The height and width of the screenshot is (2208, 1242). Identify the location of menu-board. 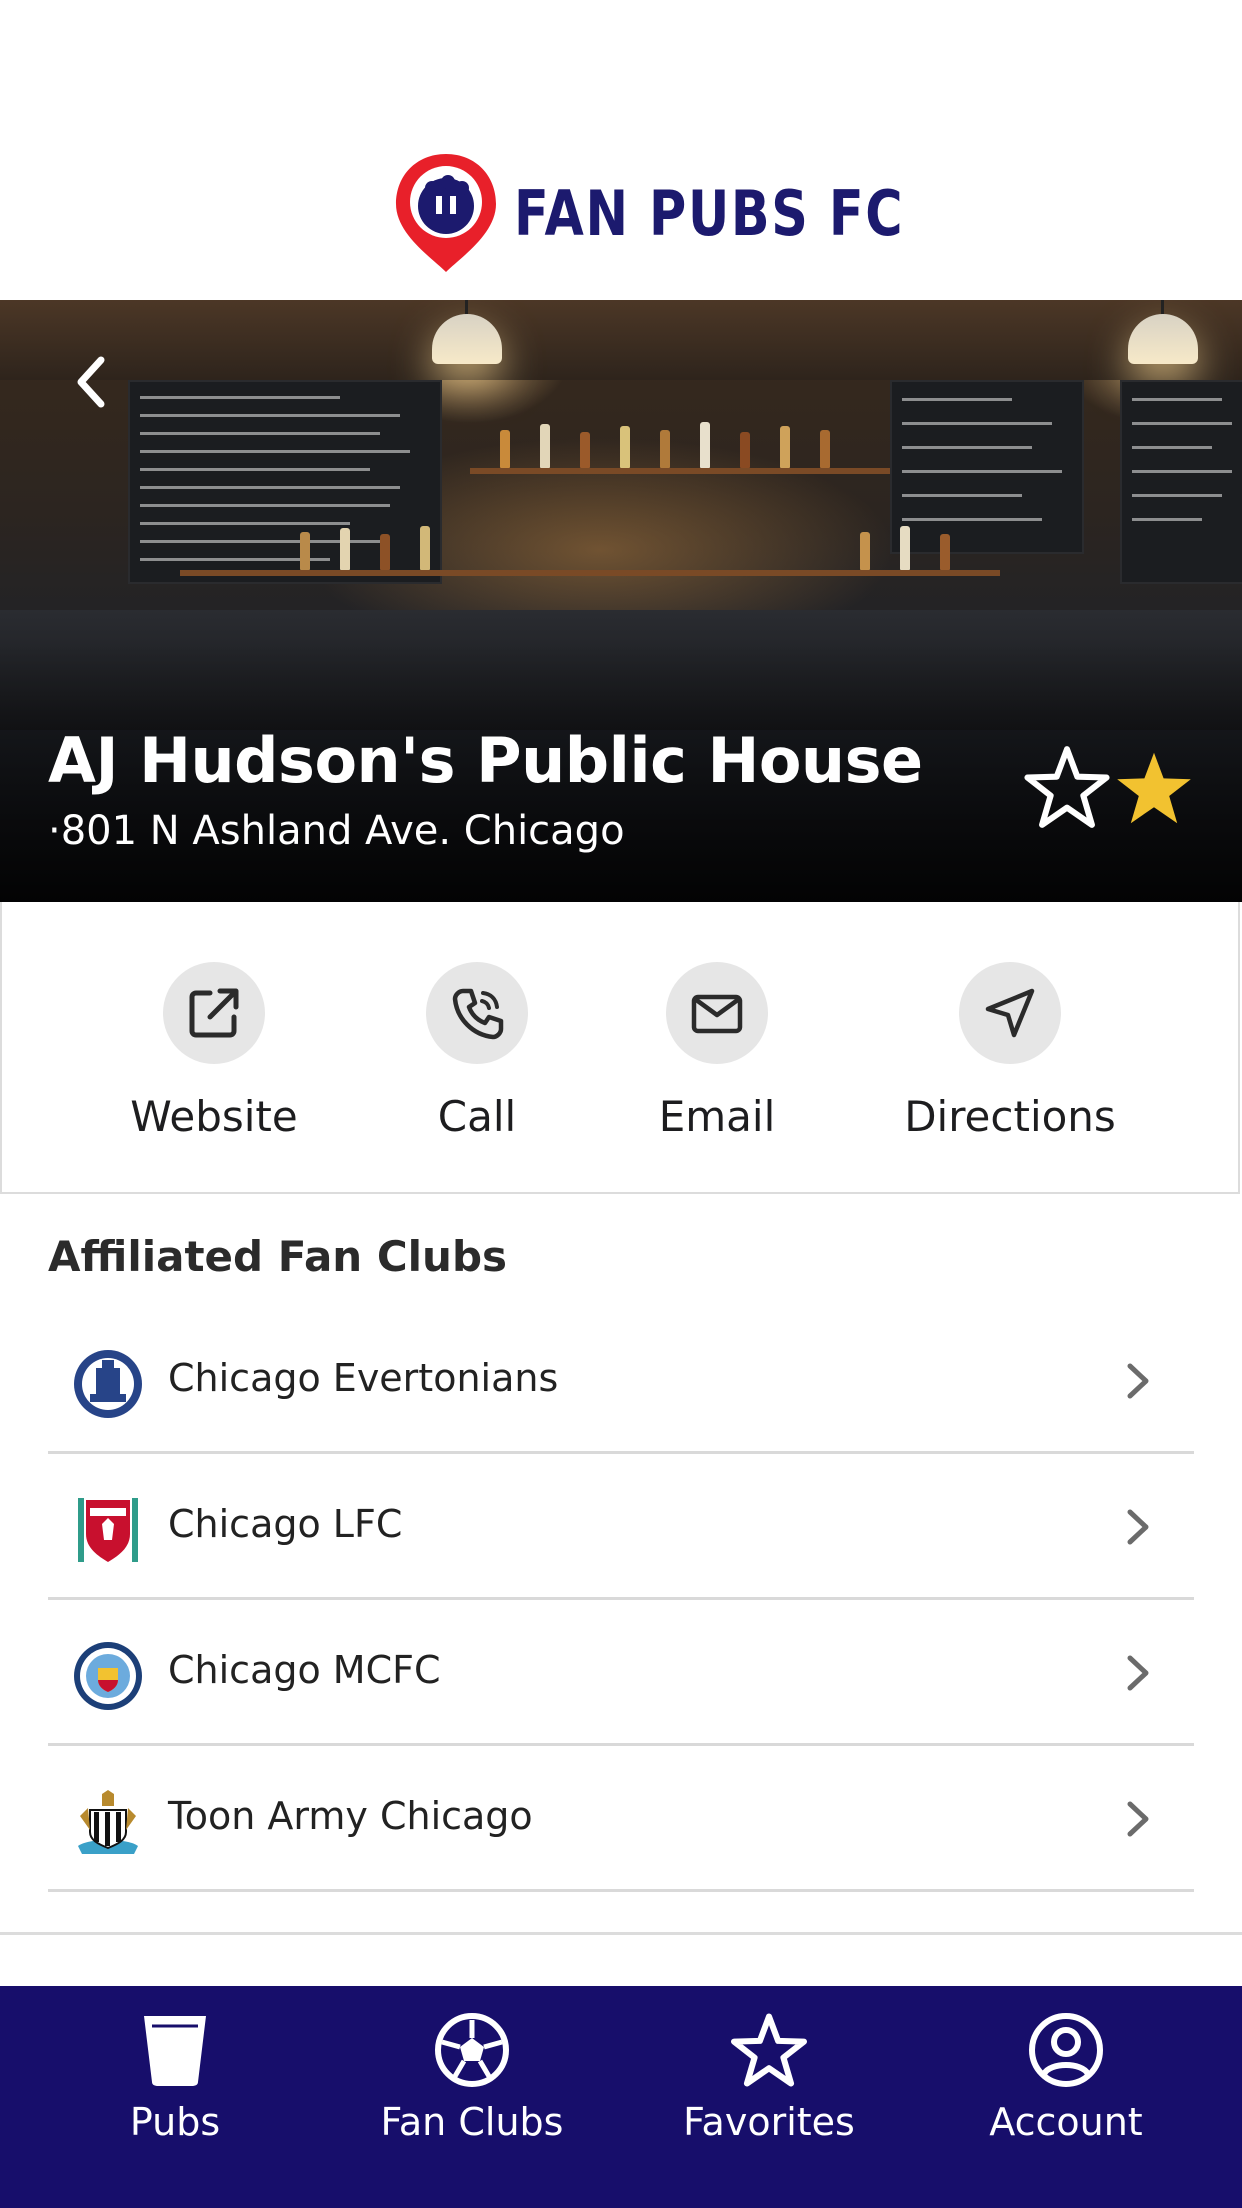
(987, 467).